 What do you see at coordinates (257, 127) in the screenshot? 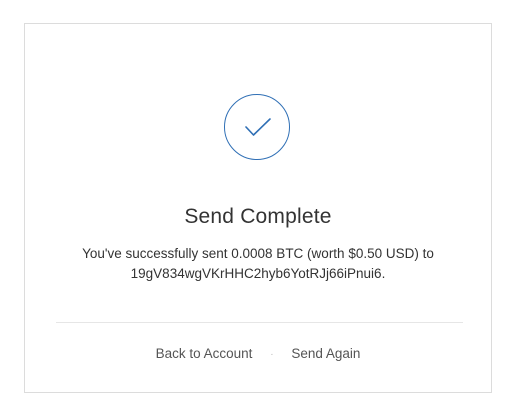
I see `checkmark-icon` at bounding box center [257, 127].